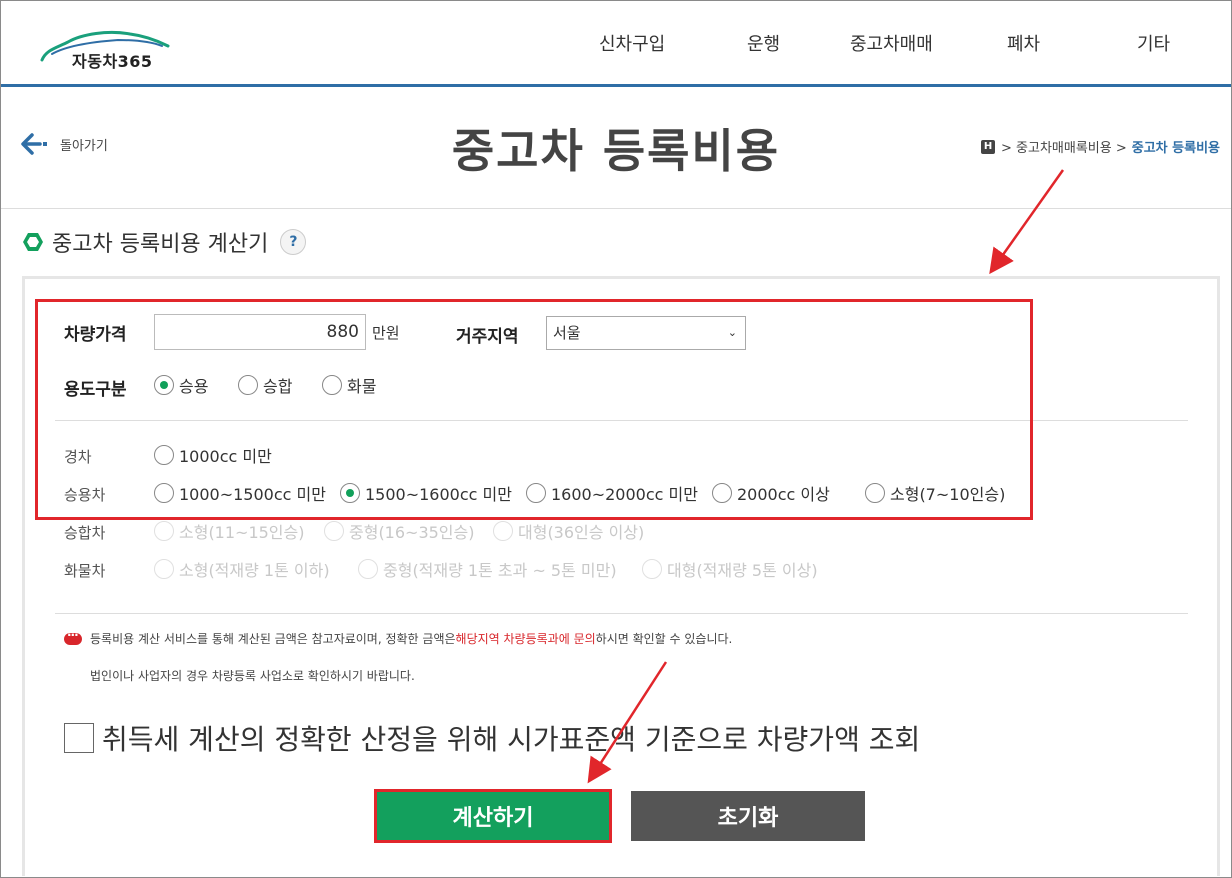 The height and width of the screenshot is (878, 1232). Describe the element at coordinates (525, 639) in the screenshot. I see `notice-highlight: 해당지역 차량등록과에 문의` at that location.